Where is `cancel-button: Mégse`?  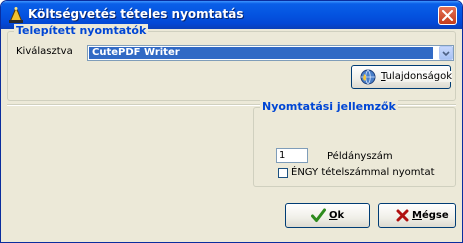 cancel-button: Mégse is located at coordinates (417, 215).